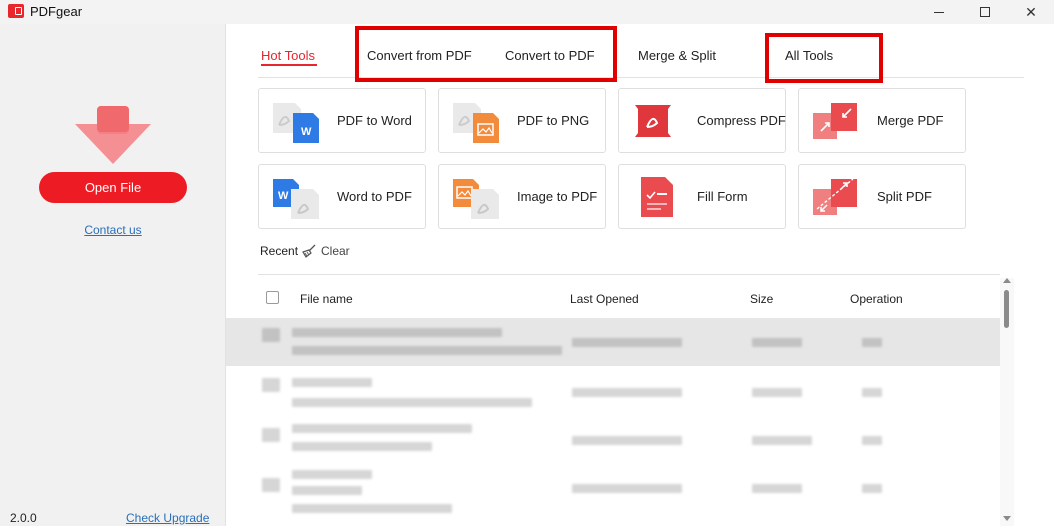 This screenshot has height=526, width=1054. Describe the element at coordinates (289, 65) in the screenshot. I see `active-tab-indicator` at that location.